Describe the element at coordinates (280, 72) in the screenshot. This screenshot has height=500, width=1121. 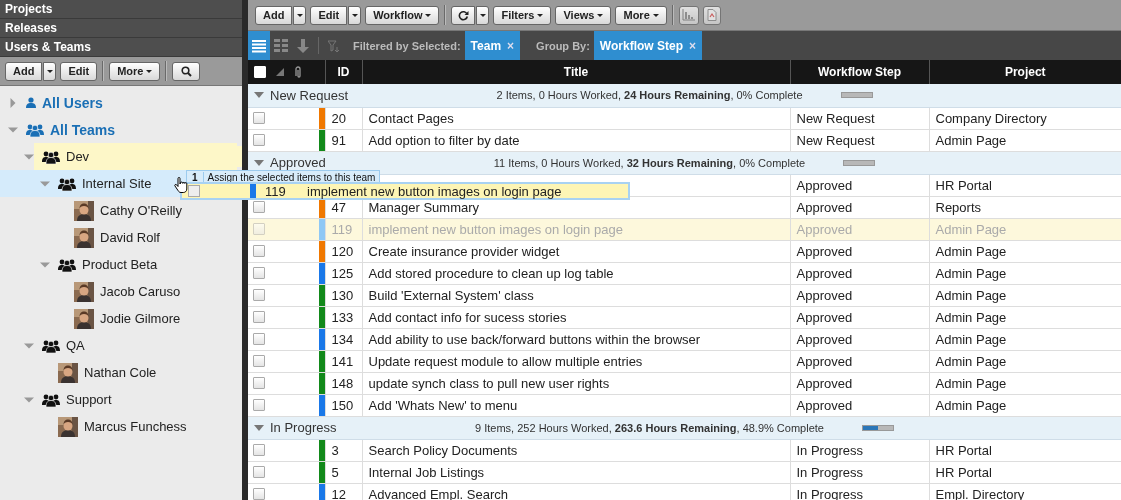
I see `sort-icon` at that location.